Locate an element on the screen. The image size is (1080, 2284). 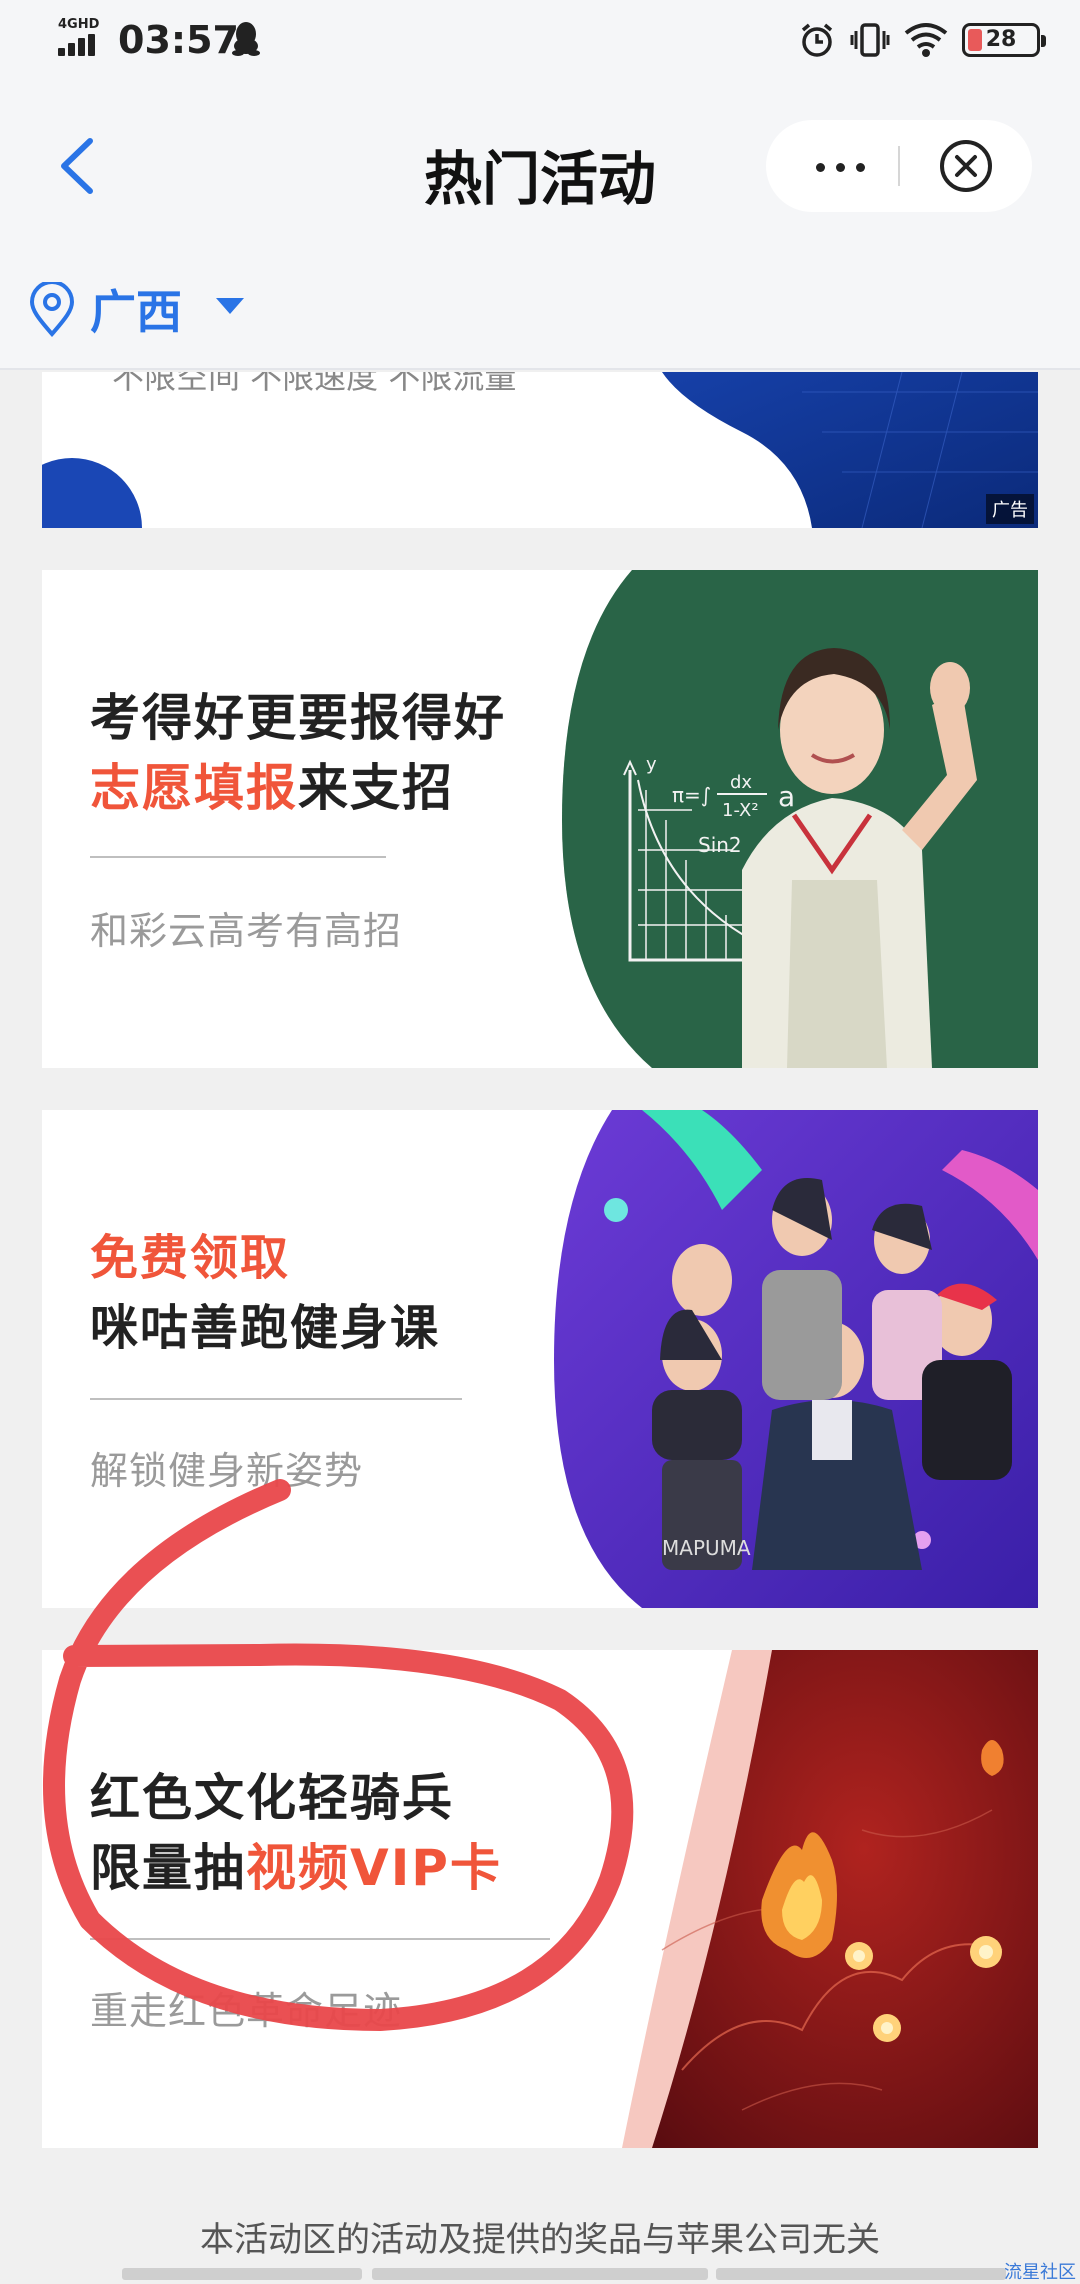
activity-card-ad: 不限空间 不限速度 不限流量 广告 is located at coordinates (540, 450).